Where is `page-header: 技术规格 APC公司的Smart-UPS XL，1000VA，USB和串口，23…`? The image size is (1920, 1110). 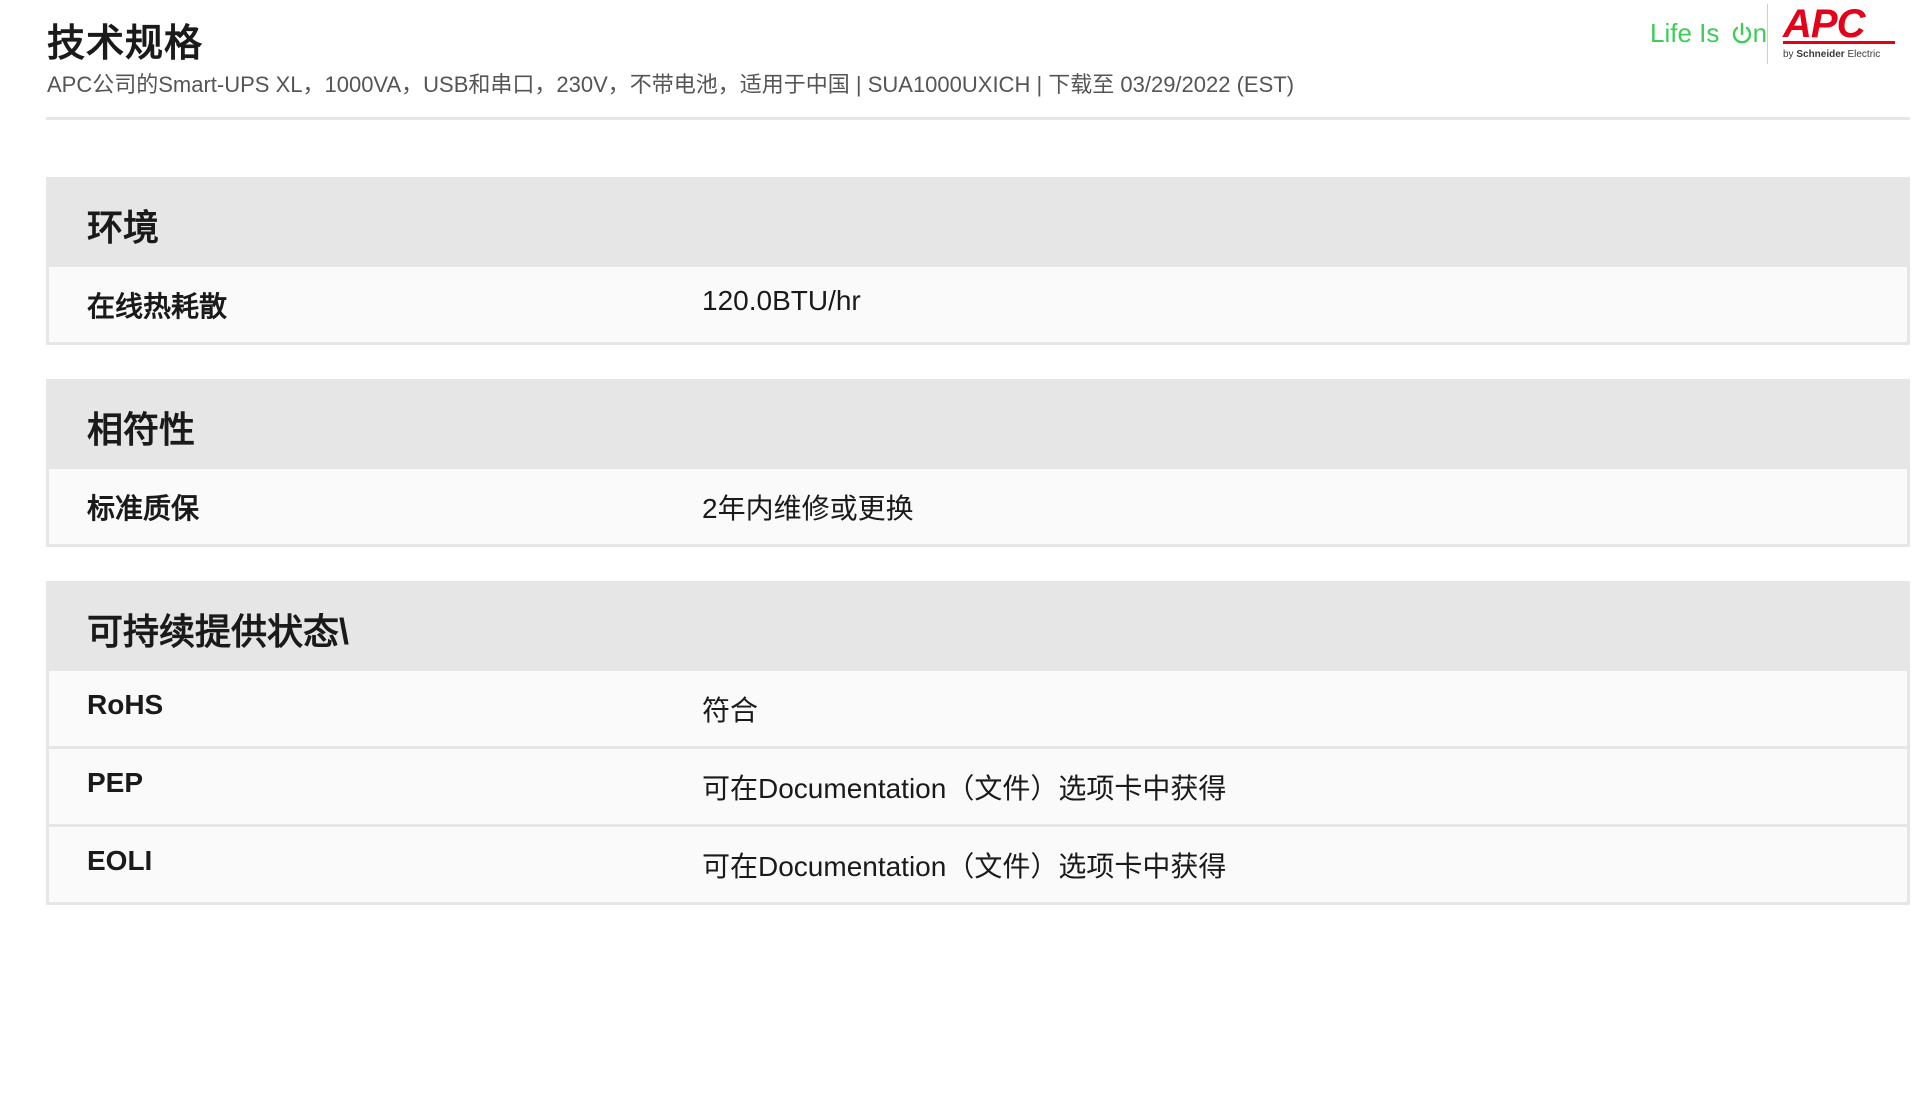
page-header: 技术规格 APC公司的Smart-UPS XL，1000VA，USB和串口，23… is located at coordinates (978, 60).